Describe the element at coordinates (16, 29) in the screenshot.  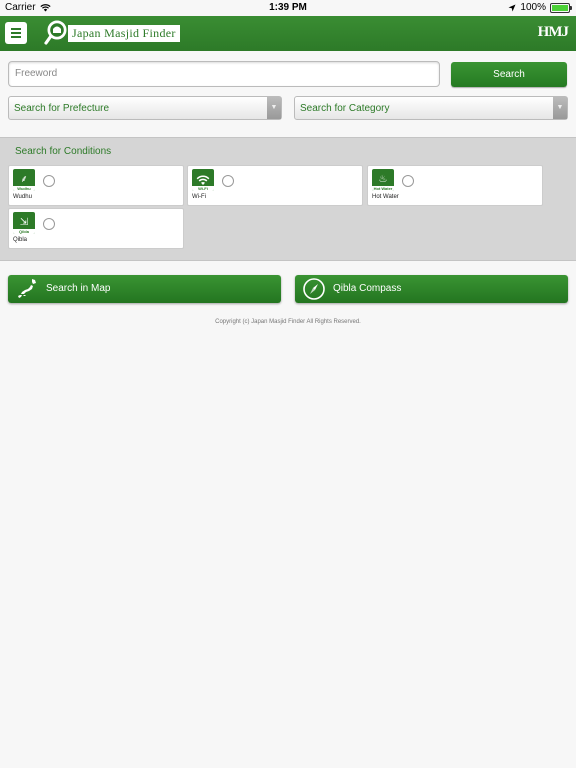
I see `hamburger-icon` at that location.